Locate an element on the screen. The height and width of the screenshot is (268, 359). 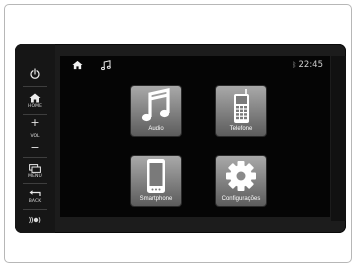
telefone-label: Telefone is located at coordinates (241, 129).